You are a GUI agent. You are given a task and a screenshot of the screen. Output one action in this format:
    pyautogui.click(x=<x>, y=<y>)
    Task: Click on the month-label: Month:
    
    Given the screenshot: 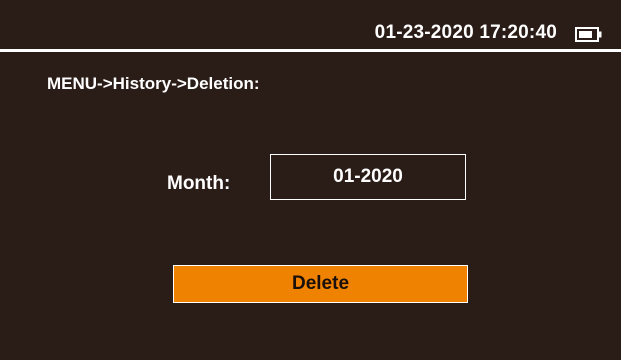 What is the action you would take?
    pyautogui.click(x=199, y=183)
    